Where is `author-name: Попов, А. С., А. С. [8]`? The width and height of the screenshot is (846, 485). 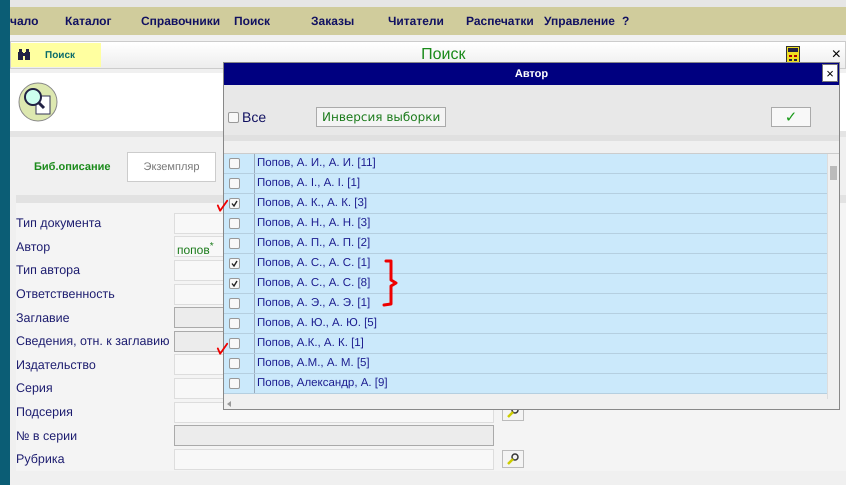 author-name: Попов, А. С., А. С. [8] is located at coordinates (313, 283).